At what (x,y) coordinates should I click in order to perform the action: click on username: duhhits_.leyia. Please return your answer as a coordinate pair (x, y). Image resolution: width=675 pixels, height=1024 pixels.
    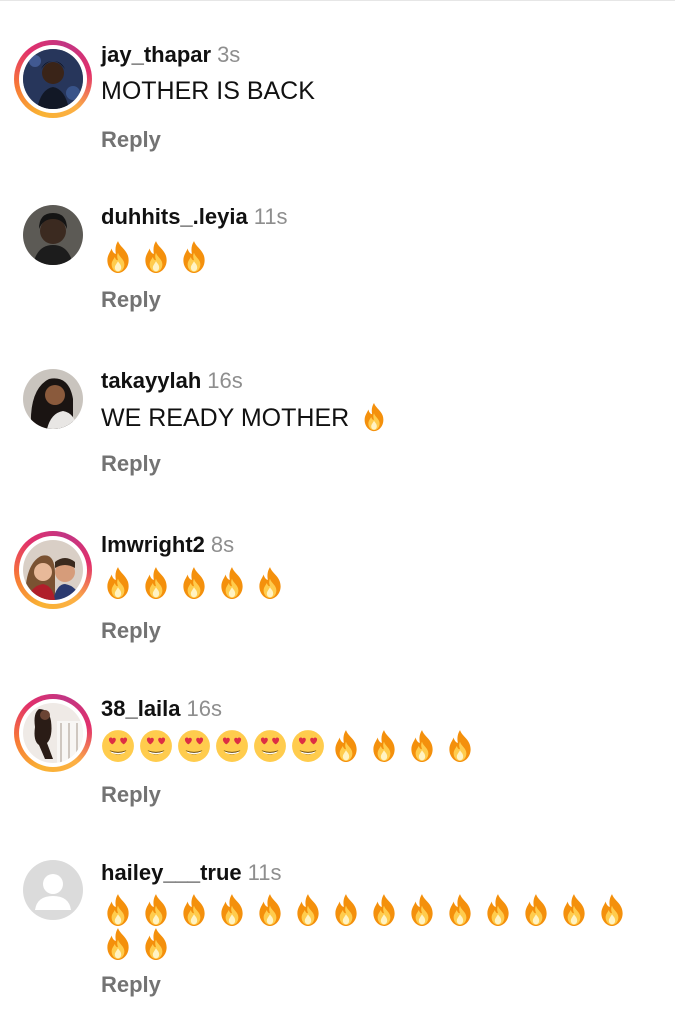
    Looking at the image, I should click on (174, 216).